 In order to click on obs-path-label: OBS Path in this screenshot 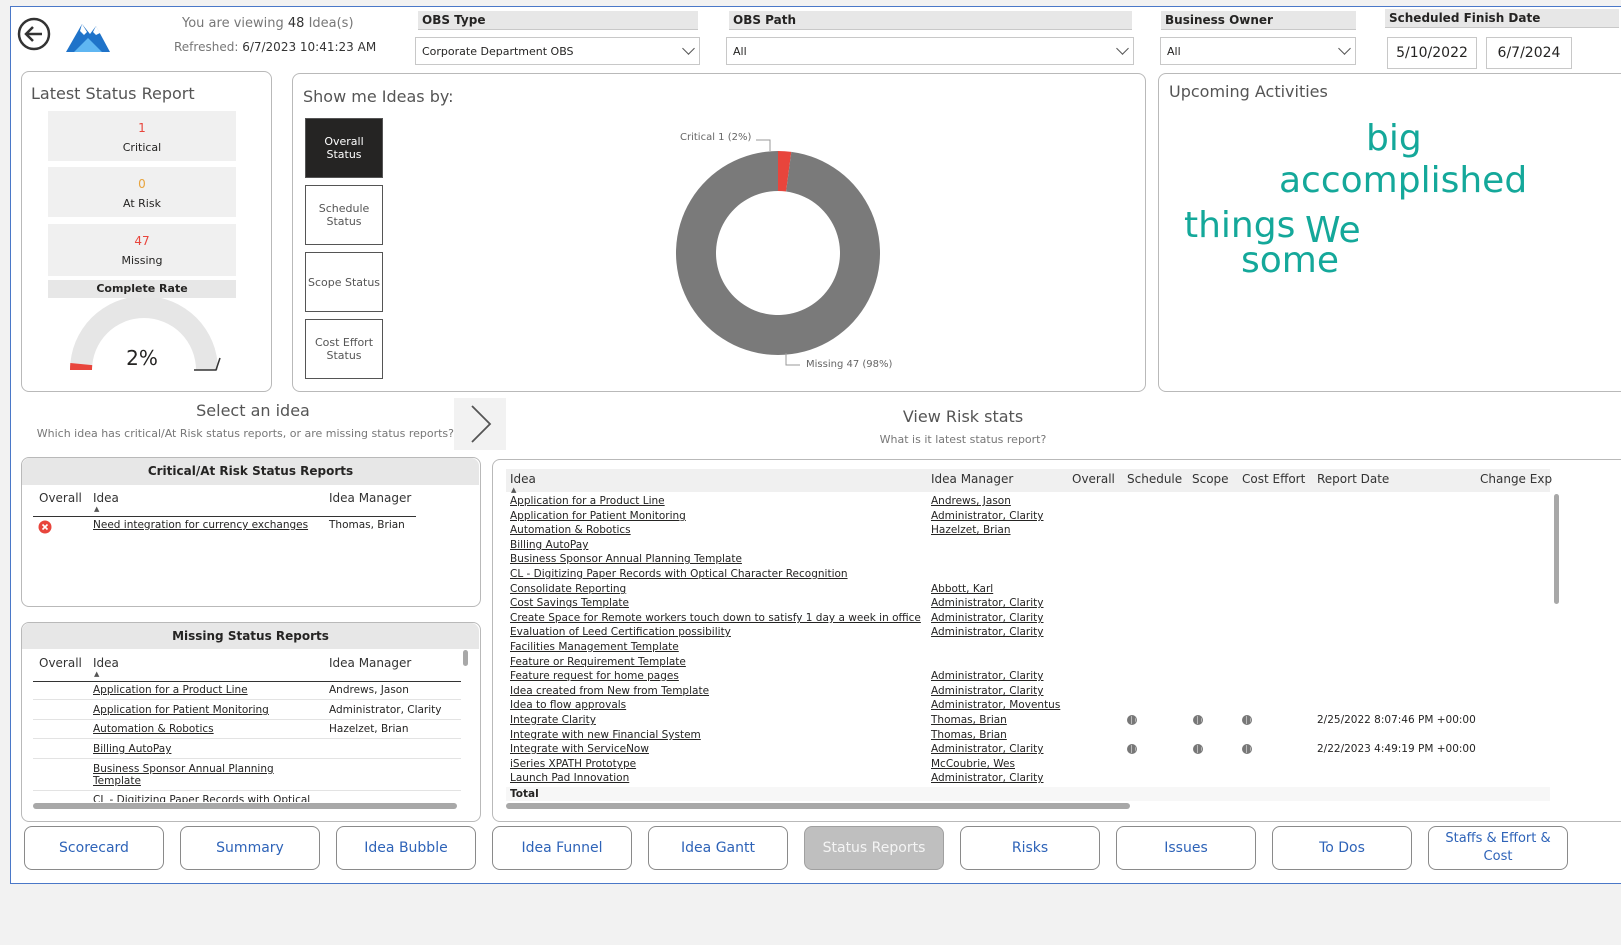, I will do `click(930, 20)`.